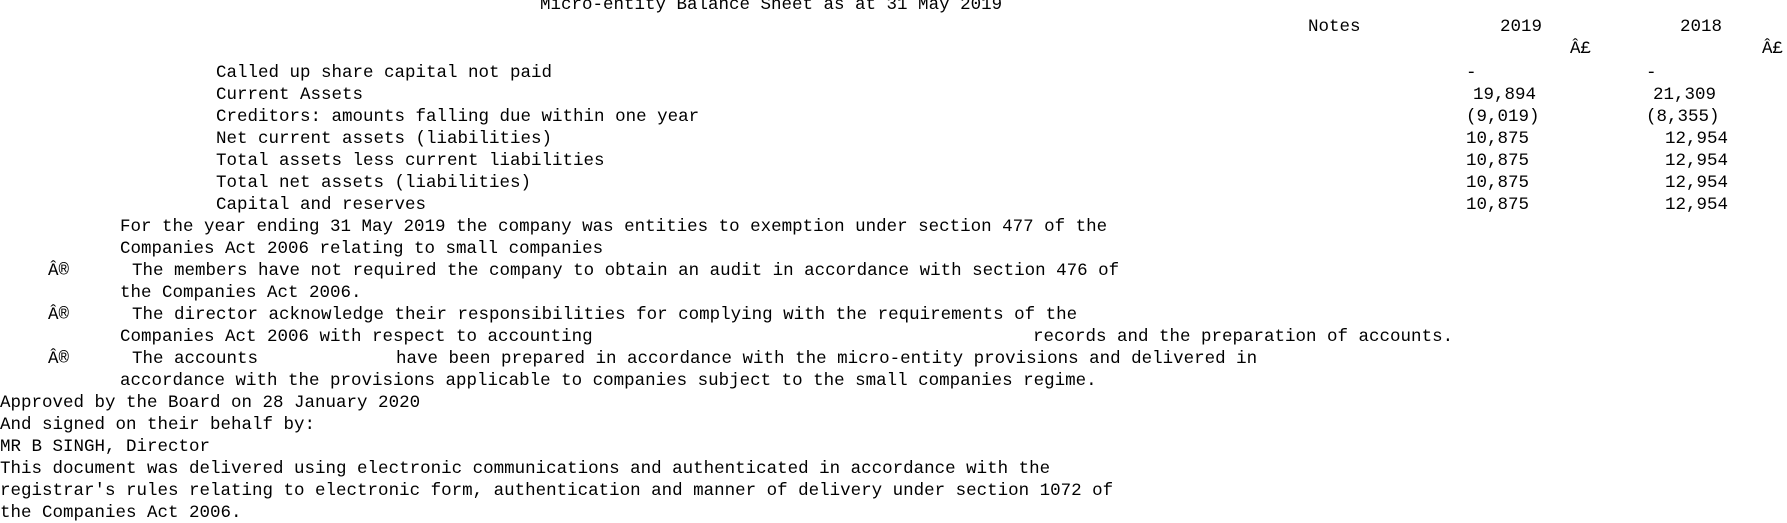 The height and width of the screenshot is (523, 1787). Describe the element at coordinates (195, 359) in the screenshot. I see `bullet-text: The accounts` at that location.